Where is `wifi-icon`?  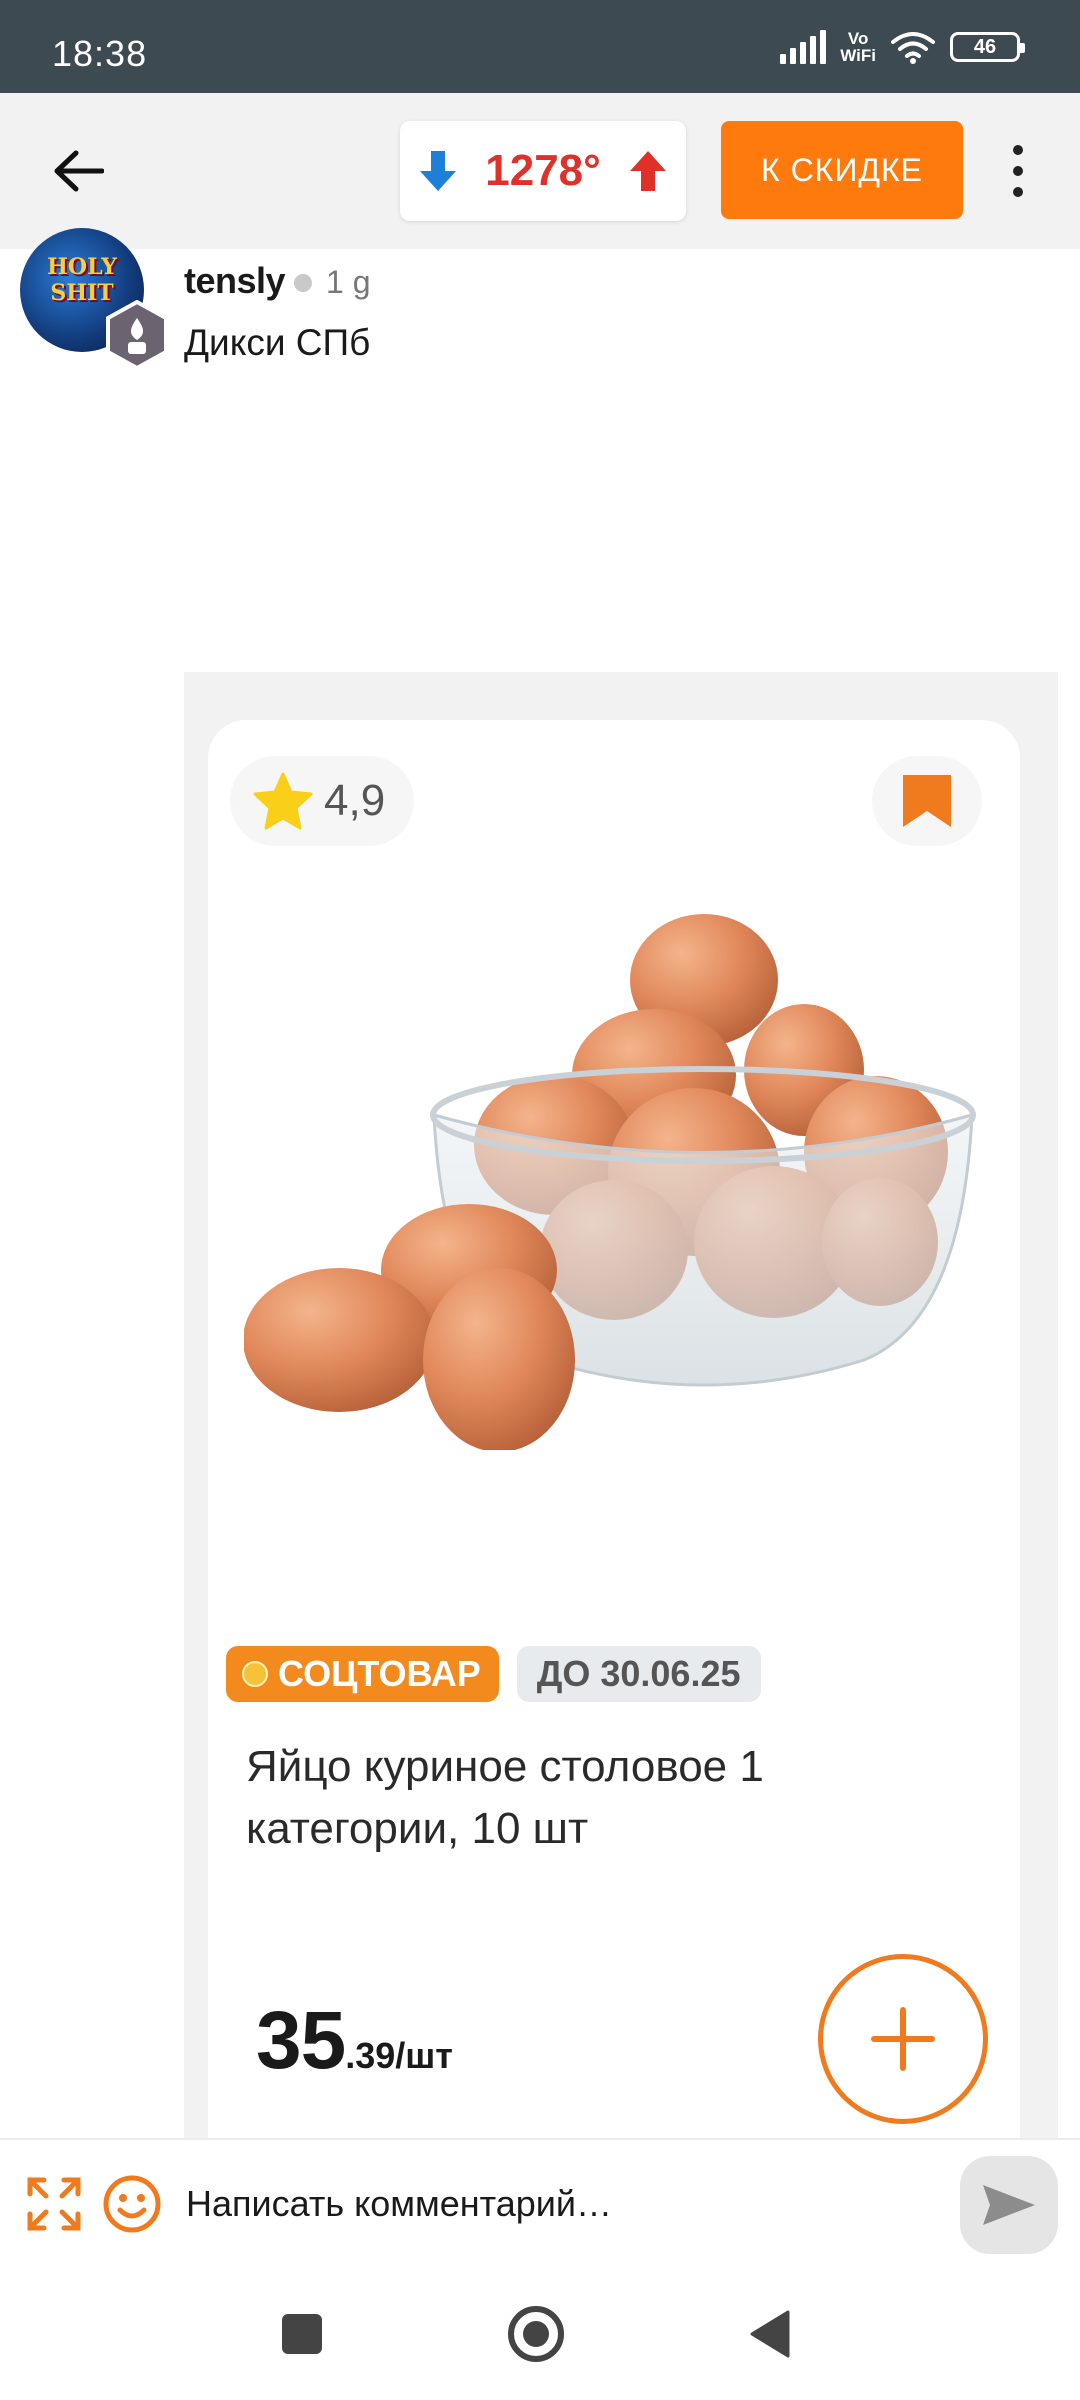 wifi-icon is located at coordinates (913, 48).